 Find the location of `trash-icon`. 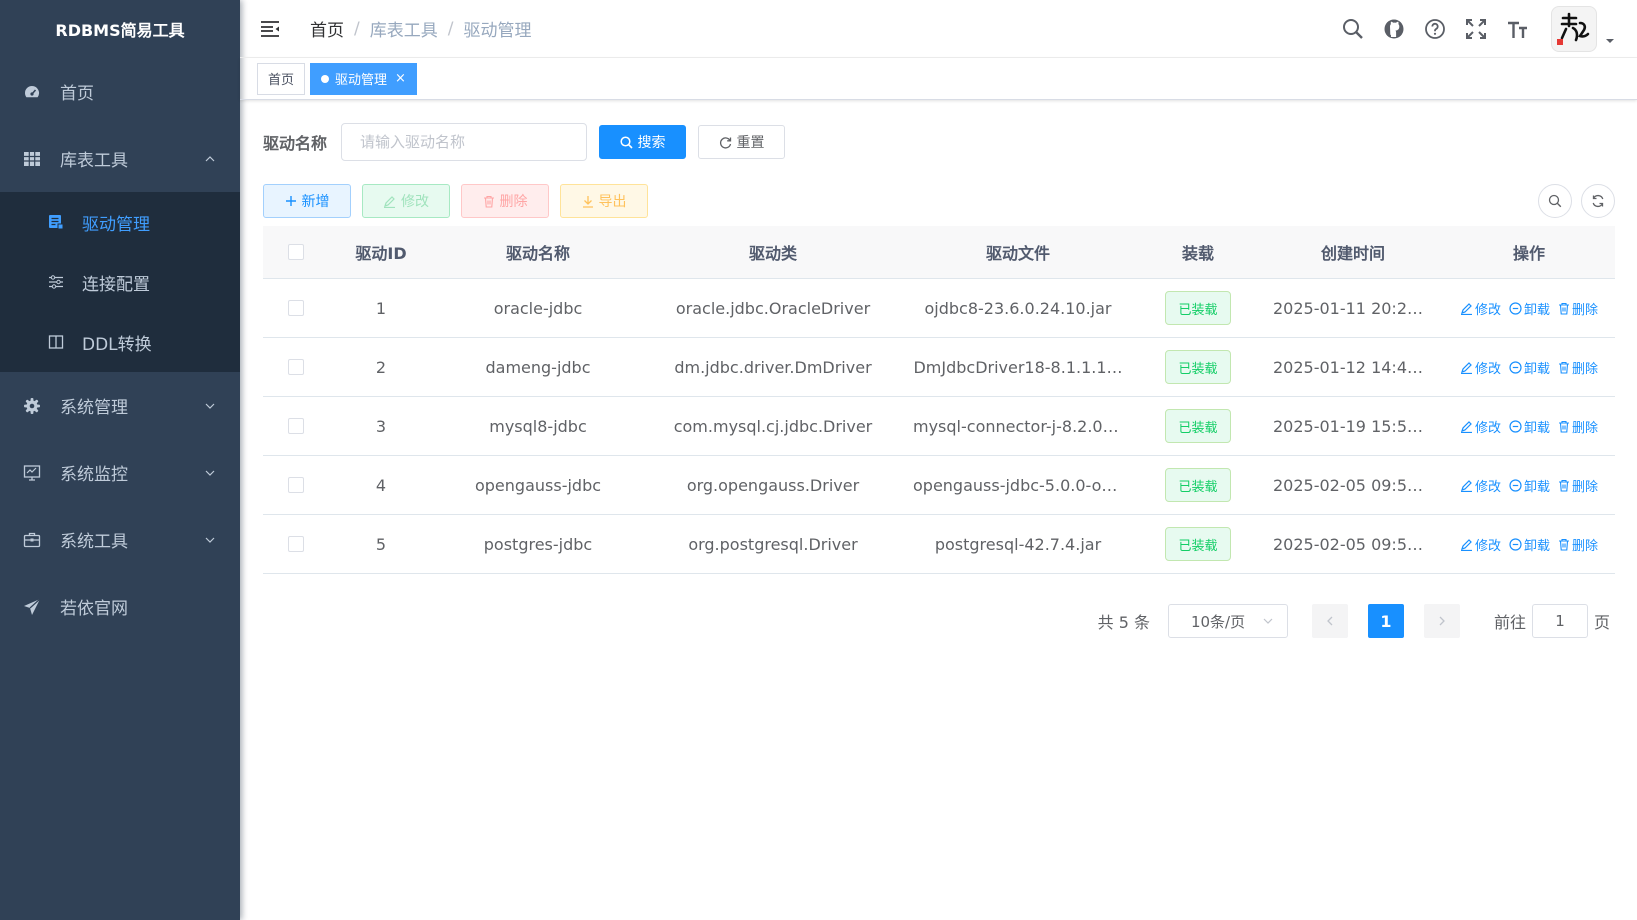

trash-icon is located at coordinates (1564, 308).